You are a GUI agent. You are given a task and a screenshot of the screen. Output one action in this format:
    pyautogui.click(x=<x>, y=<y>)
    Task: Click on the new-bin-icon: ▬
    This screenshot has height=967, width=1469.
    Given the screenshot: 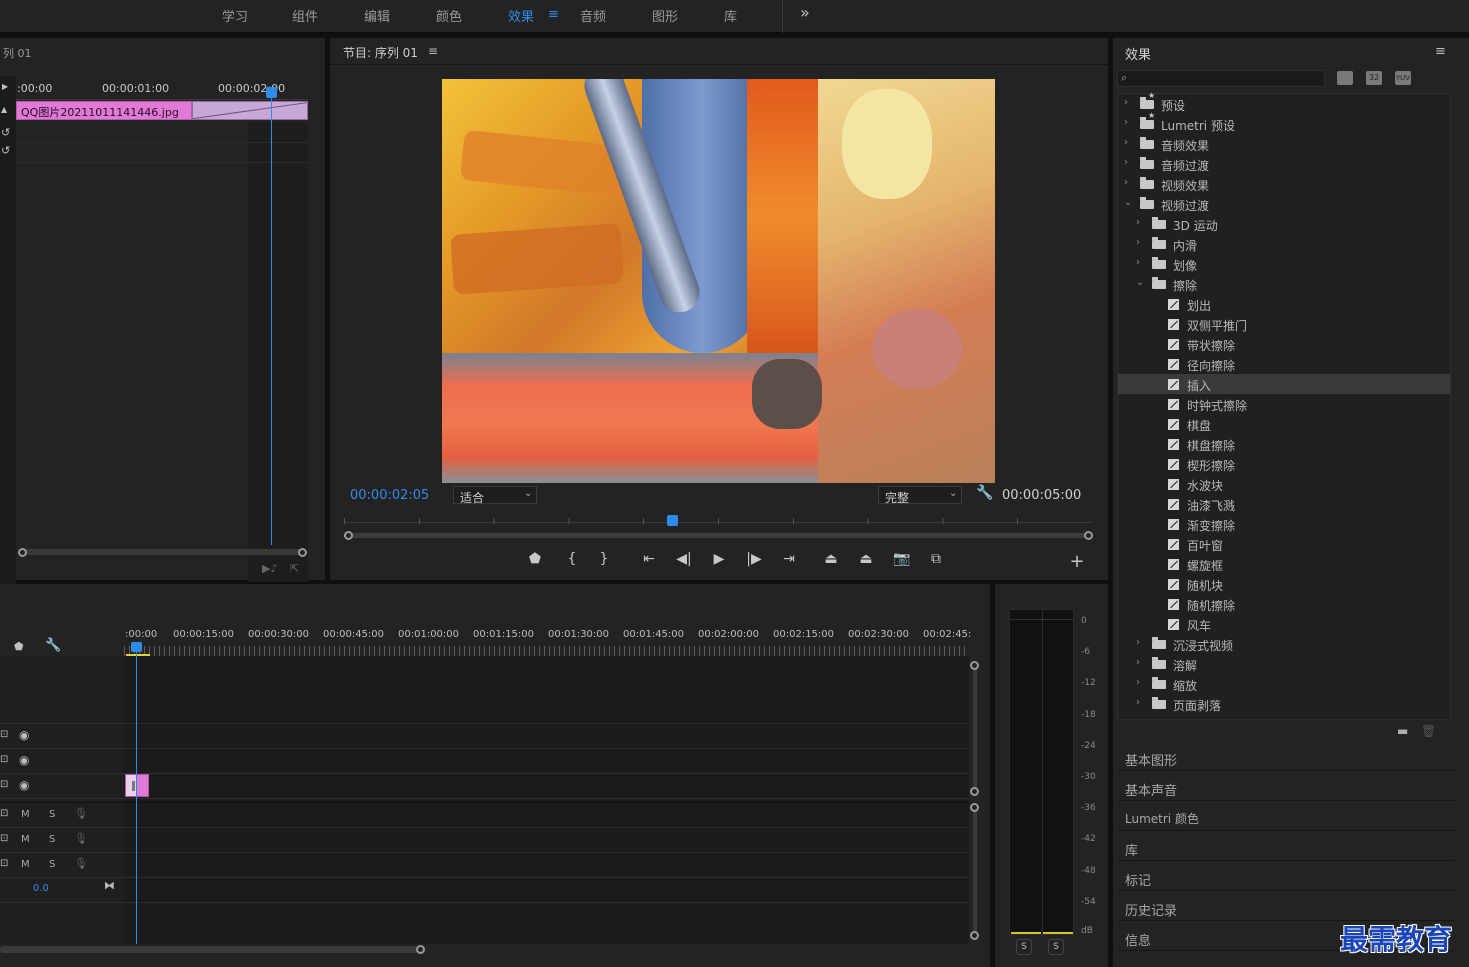 What is the action you would take?
    pyautogui.click(x=1402, y=731)
    